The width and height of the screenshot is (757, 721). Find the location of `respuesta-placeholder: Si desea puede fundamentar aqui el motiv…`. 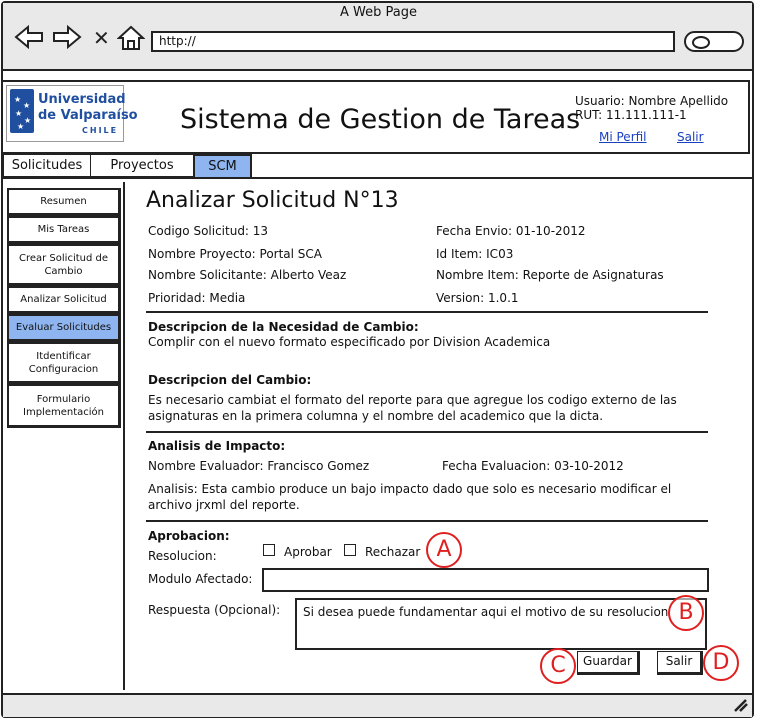

respuesta-placeholder: Si desea puede fundamentar aqui el motiv… is located at coordinates (486, 612).